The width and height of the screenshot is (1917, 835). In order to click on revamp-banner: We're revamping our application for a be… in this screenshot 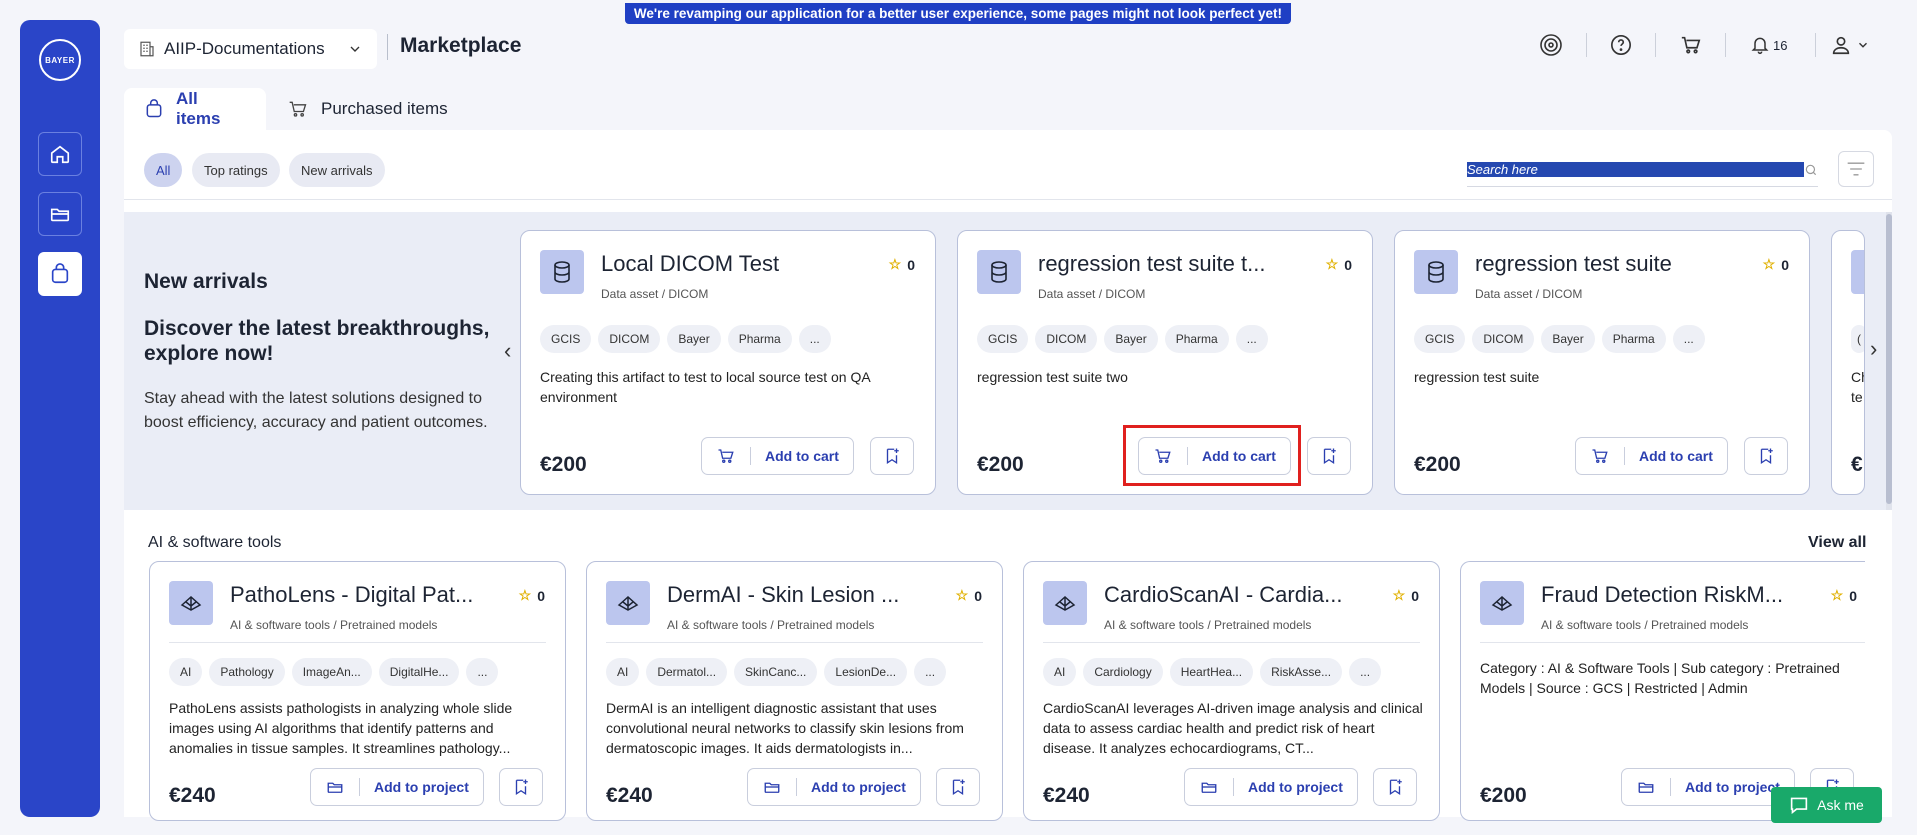, I will do `click(958, 13)`.